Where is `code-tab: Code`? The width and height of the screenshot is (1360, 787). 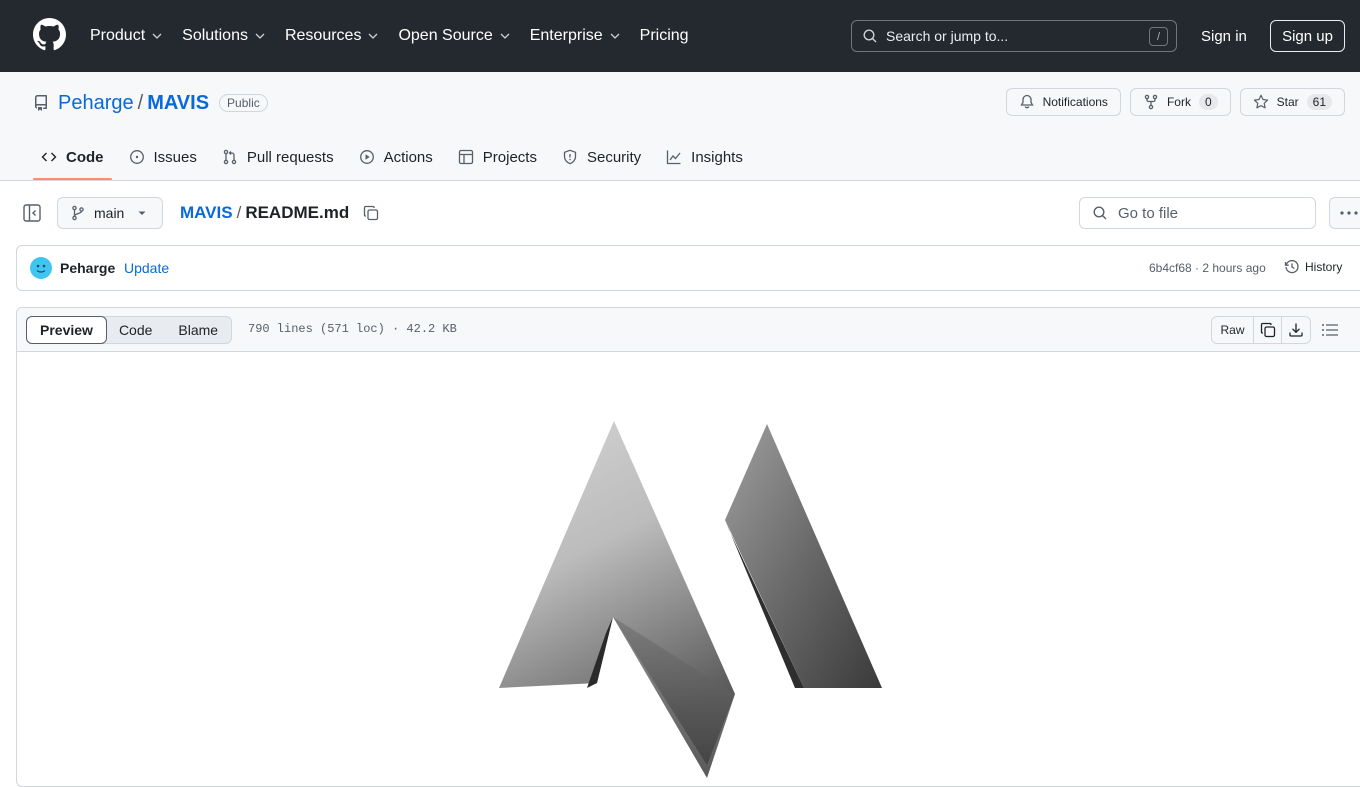
code-tab: Code is located at coordinates (135, 330).